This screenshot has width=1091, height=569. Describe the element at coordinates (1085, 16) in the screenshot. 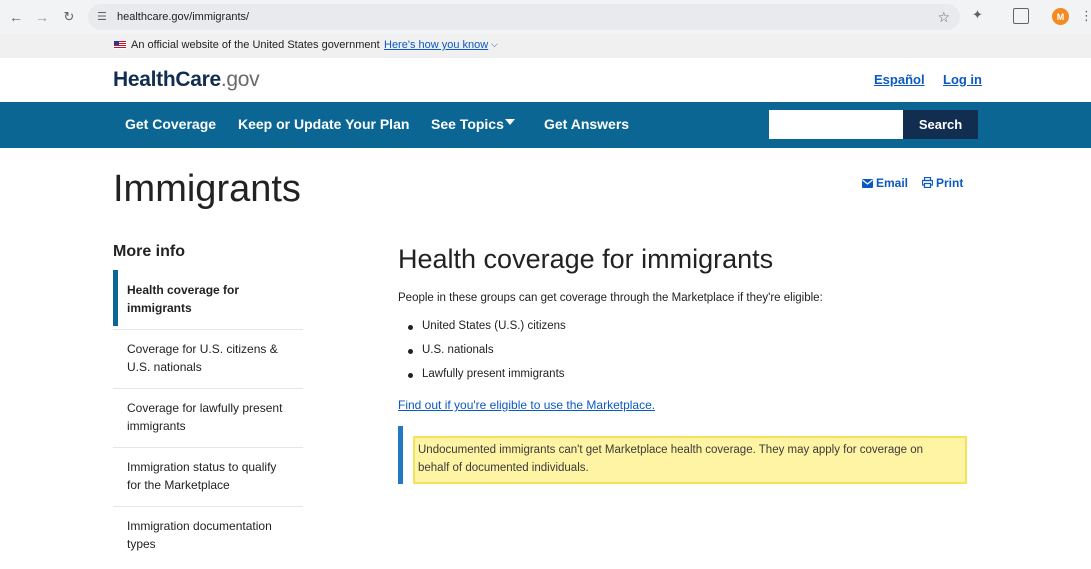

I see `browser-menu-icon: ⋮` at that location.